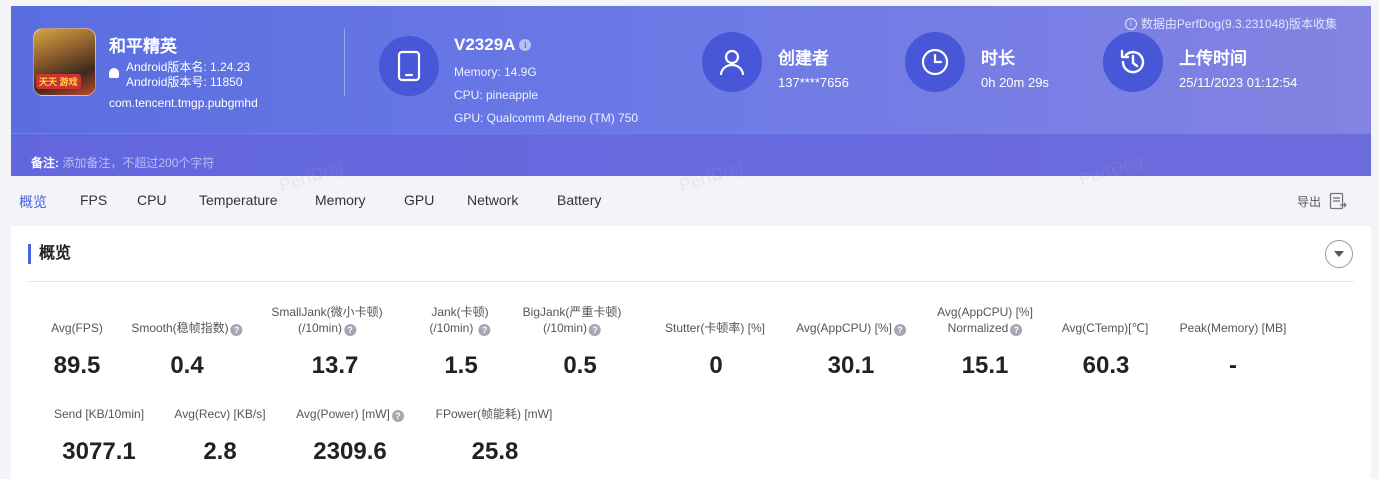 The image size is (1379, 479). Describe the element at coordinates (579, 200) in the screenshot. I see `tab-battery: Battery` at that location.